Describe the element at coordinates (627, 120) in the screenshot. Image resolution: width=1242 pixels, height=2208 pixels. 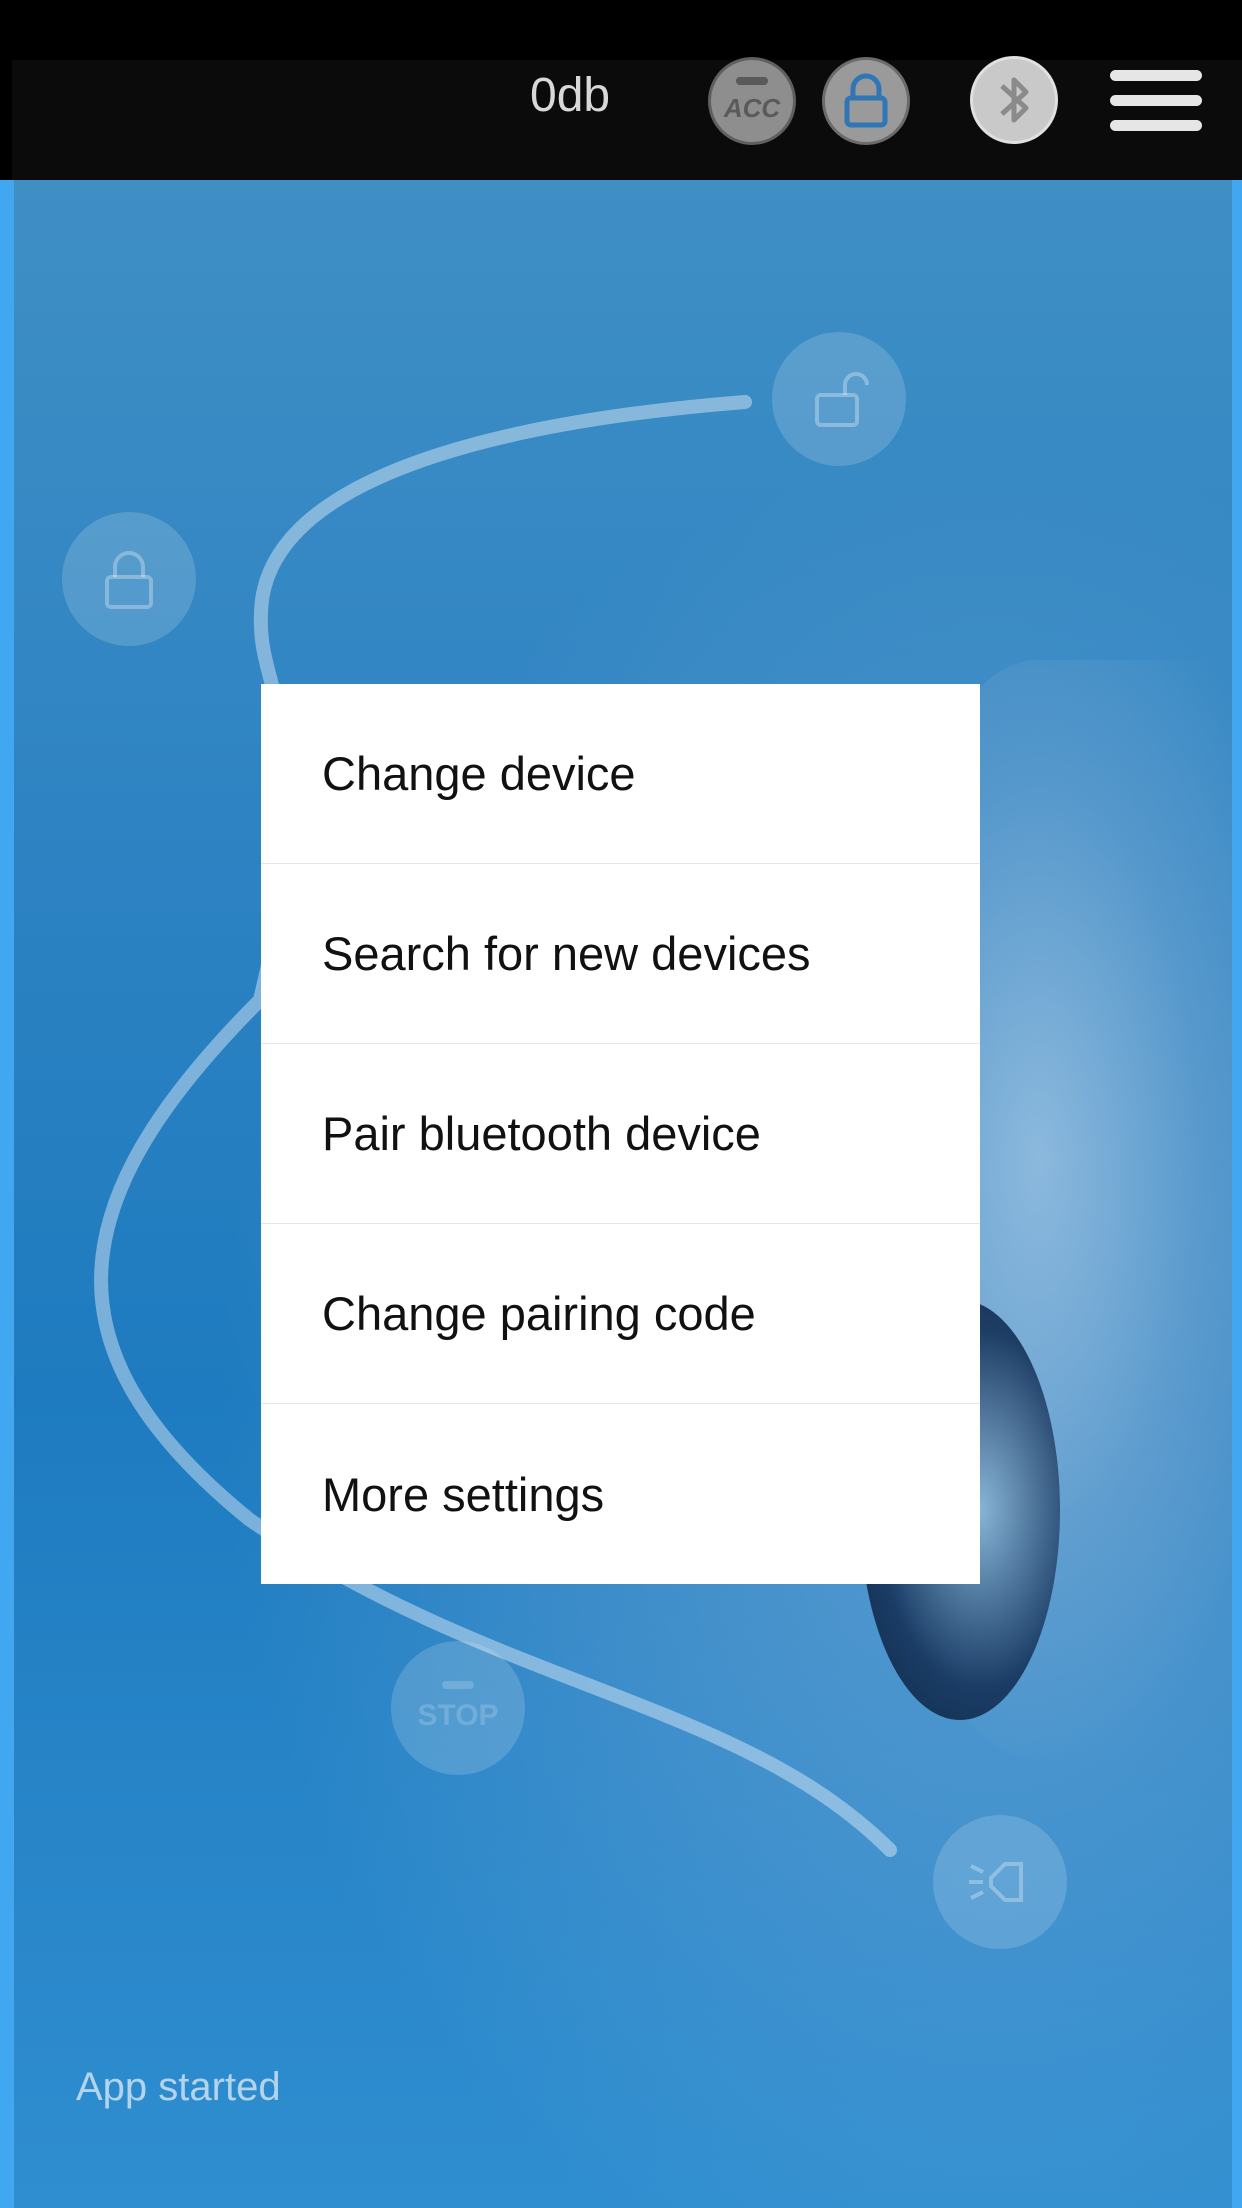
I see `top-bar-panel` at that location.